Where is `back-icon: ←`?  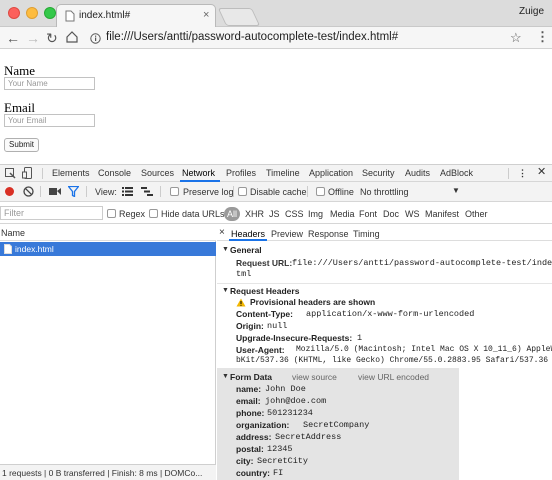
back-icon: ← is located at coordinates (13, 38).